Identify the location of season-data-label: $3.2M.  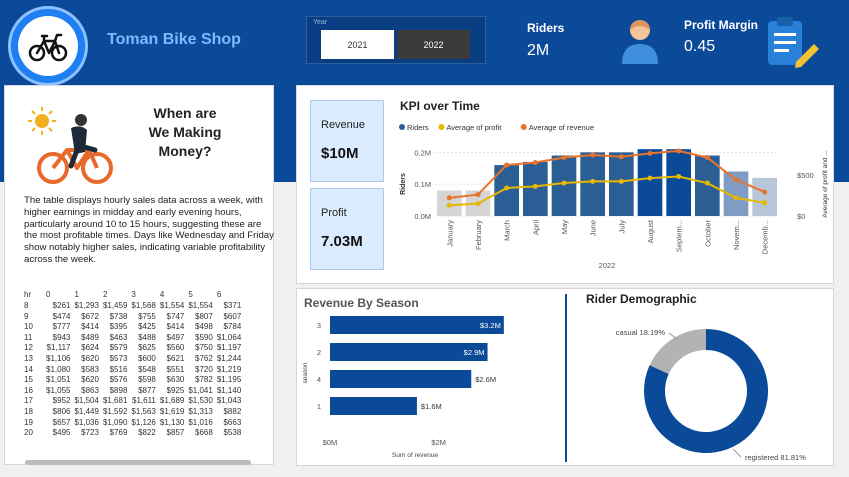
(490, 325).